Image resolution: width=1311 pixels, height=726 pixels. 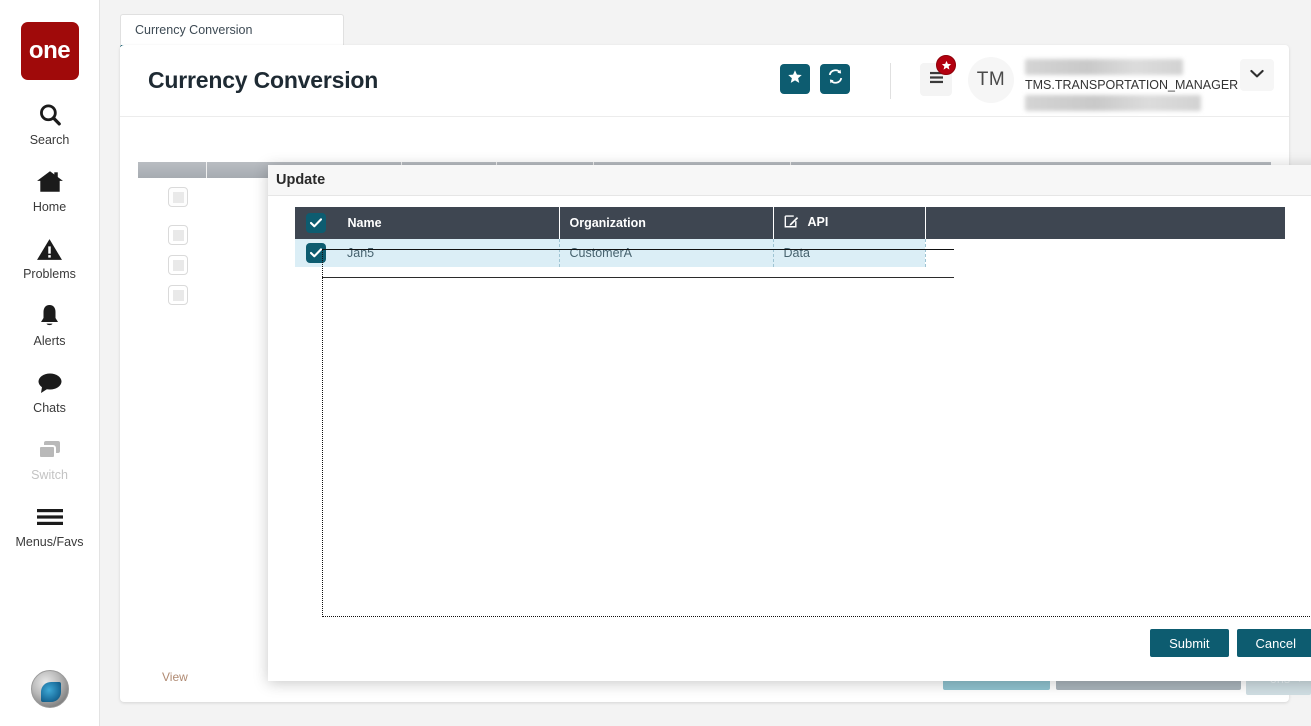 I want to click on rail-item-label: Alerts, so click(x=49, y=341).